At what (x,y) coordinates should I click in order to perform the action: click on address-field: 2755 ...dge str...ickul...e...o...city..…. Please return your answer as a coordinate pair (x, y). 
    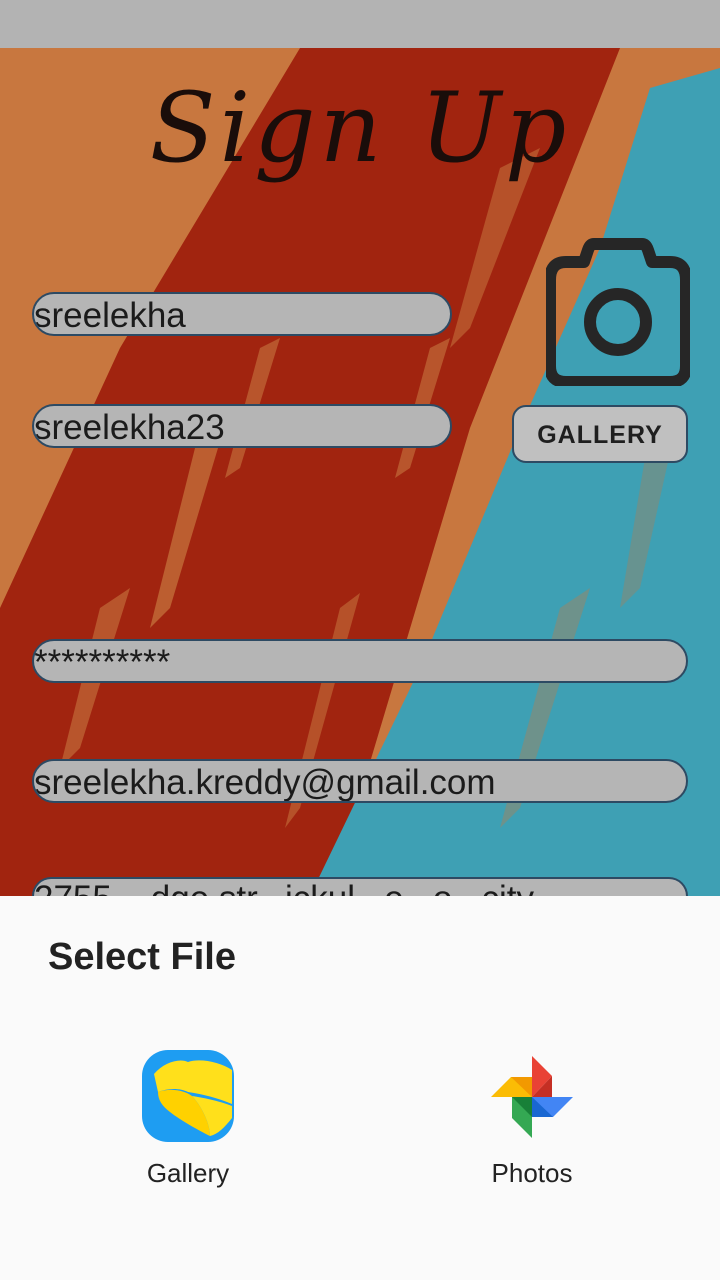
    Looking at the image, I should click on (360, 886).